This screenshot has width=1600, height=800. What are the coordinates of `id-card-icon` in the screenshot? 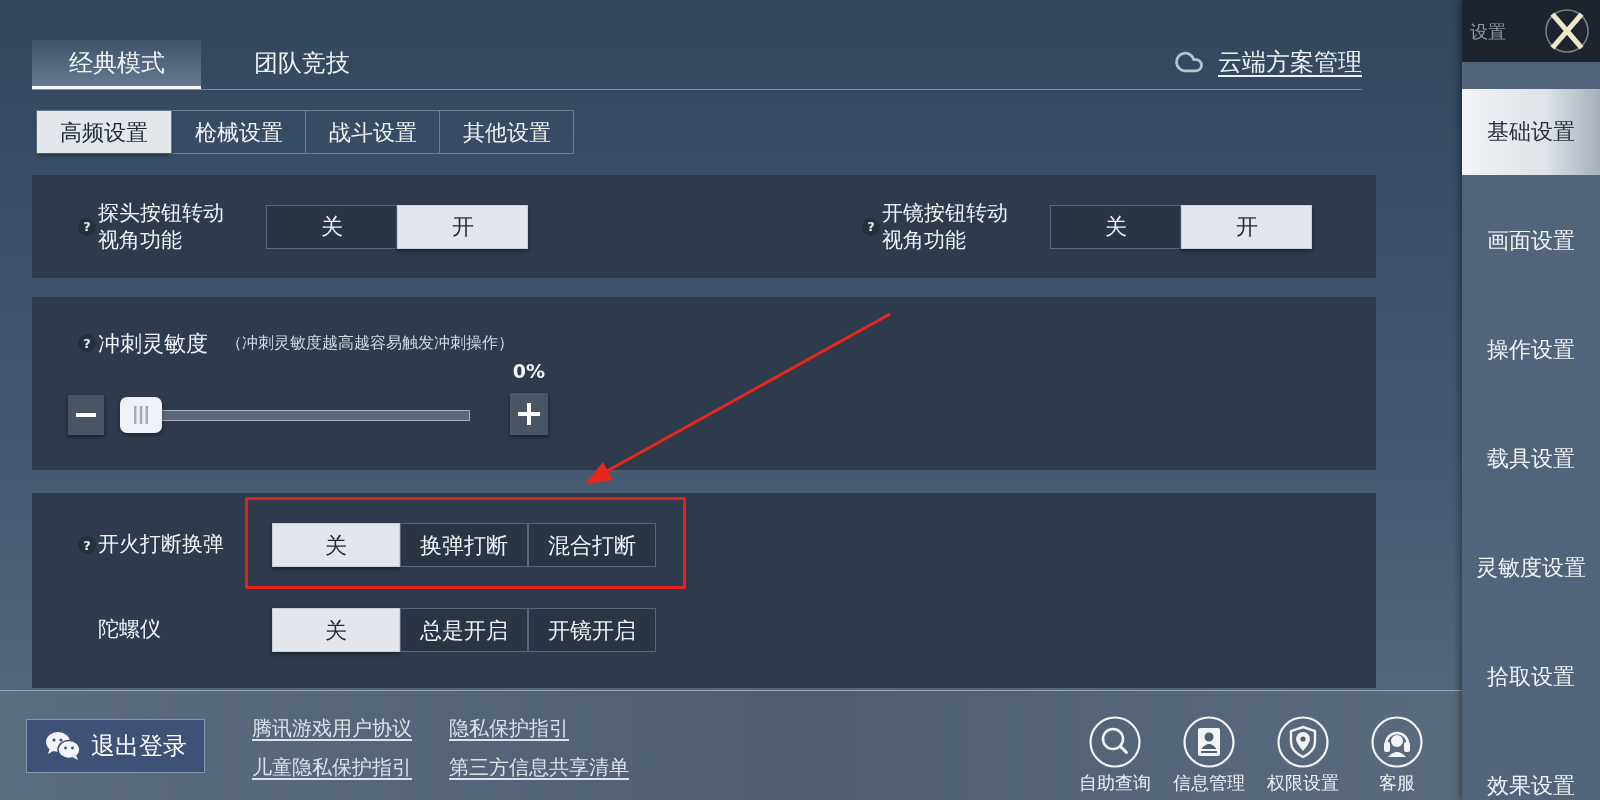 It's located at (1209, 742).